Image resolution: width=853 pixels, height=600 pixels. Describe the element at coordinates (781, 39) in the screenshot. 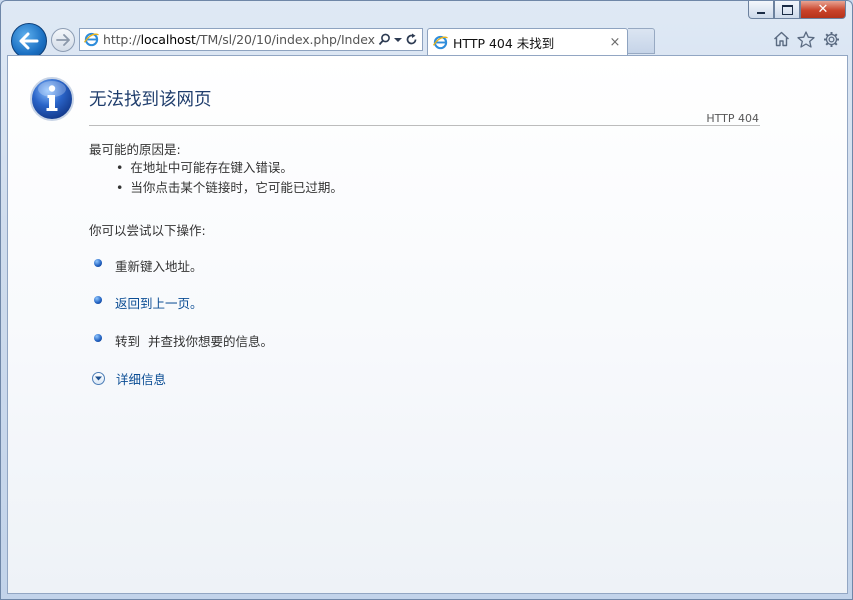

I see `home-icon` at that location.